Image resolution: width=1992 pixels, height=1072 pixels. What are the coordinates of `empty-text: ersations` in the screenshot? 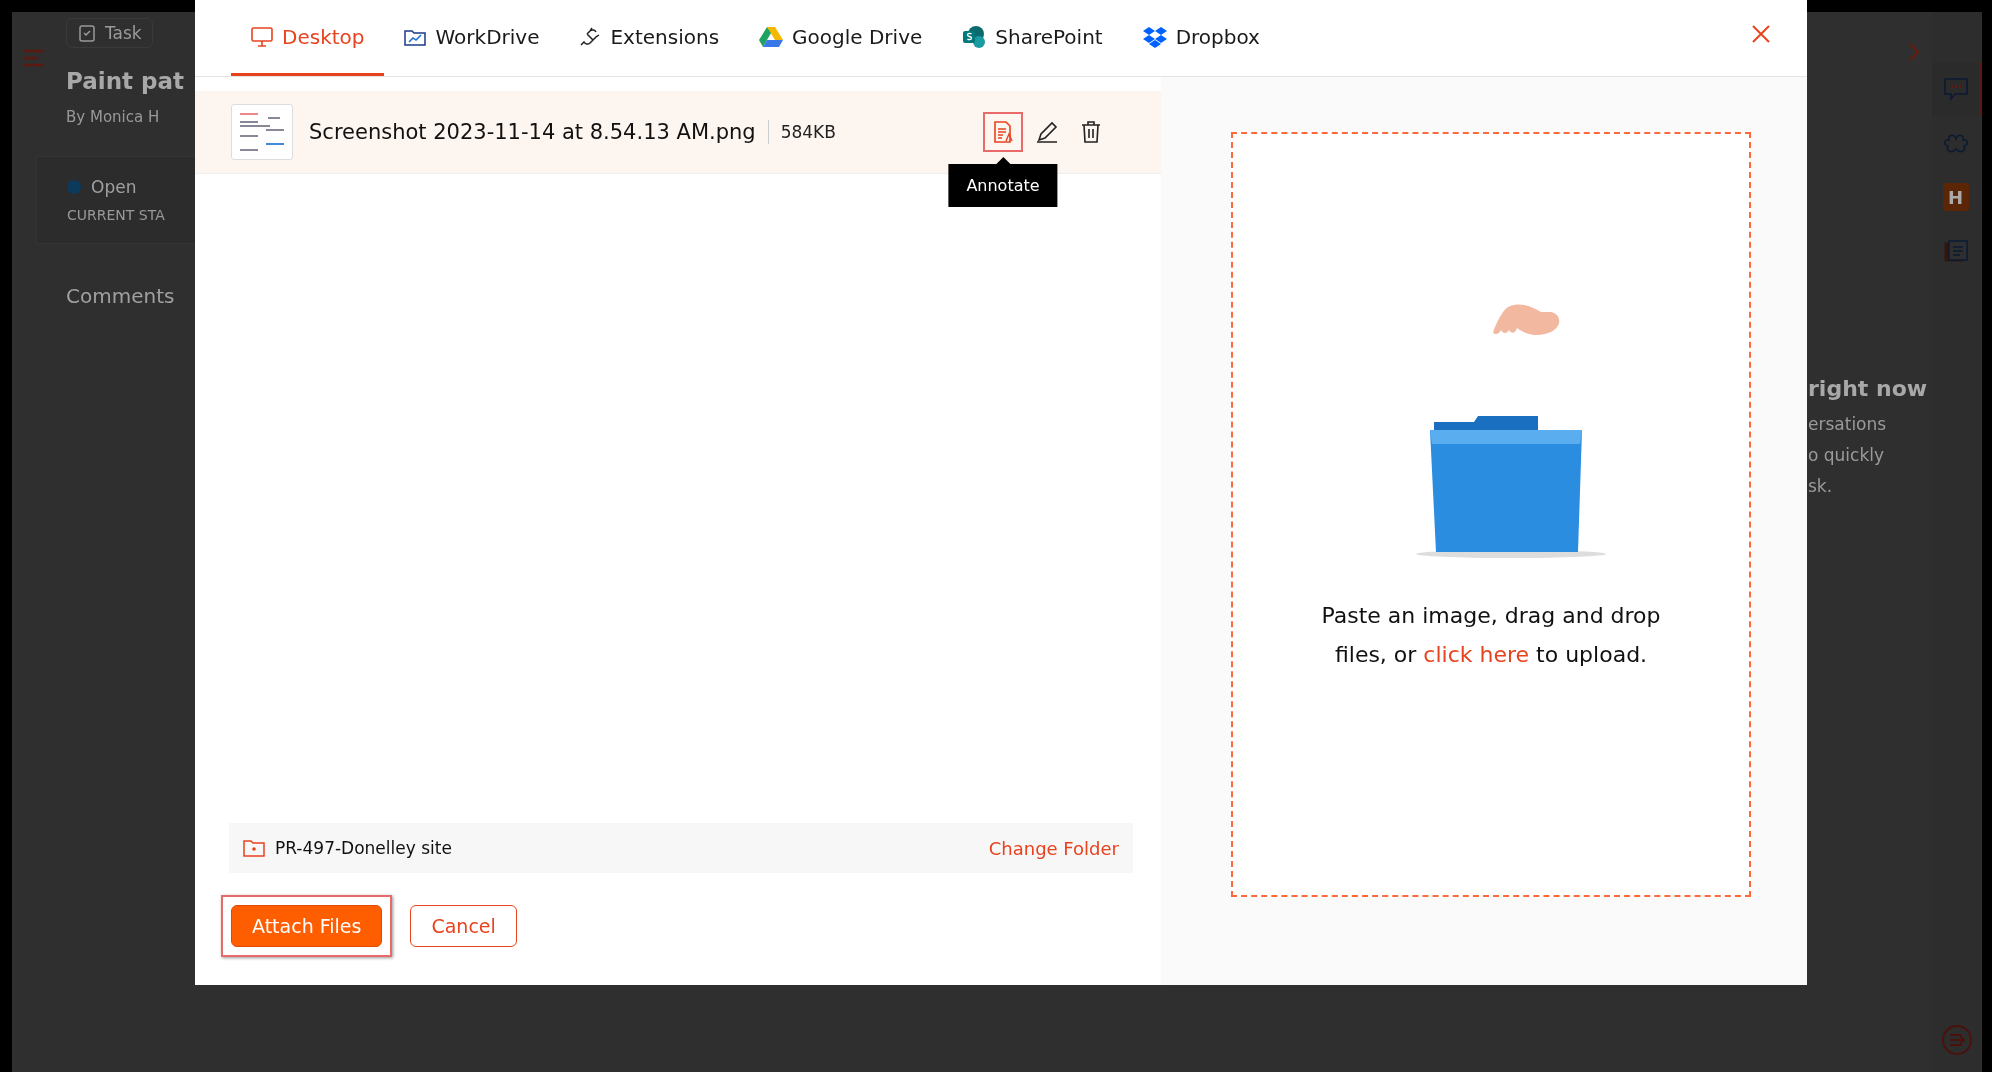 It's located at (1848, 424).